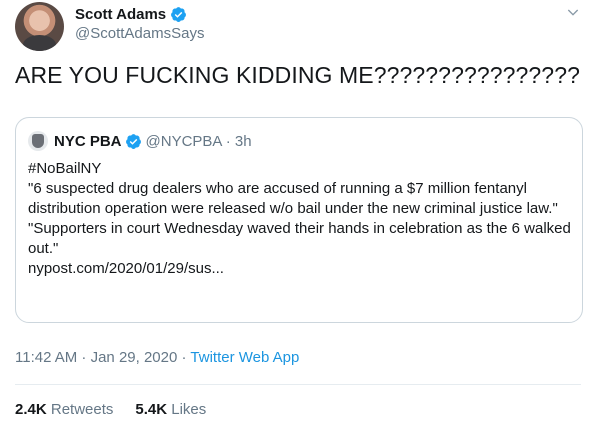 Image resolution: width=591 pixels, height=429 pixels. What do you see at coordinates (96, 357) in the screenshot?
I see `tweet-timestamp: 11:42 AM · Jan 29, 2020` at bounding box center [96, 357].